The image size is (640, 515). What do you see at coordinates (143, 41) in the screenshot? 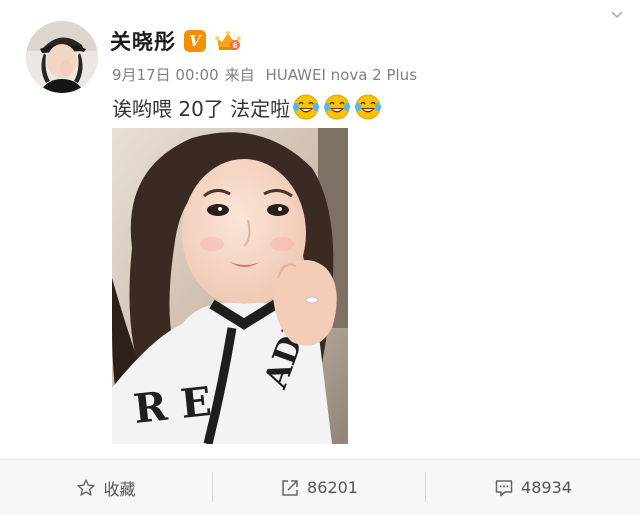
I see `author-name: 关晓彤` at bounding box center [143, 41].